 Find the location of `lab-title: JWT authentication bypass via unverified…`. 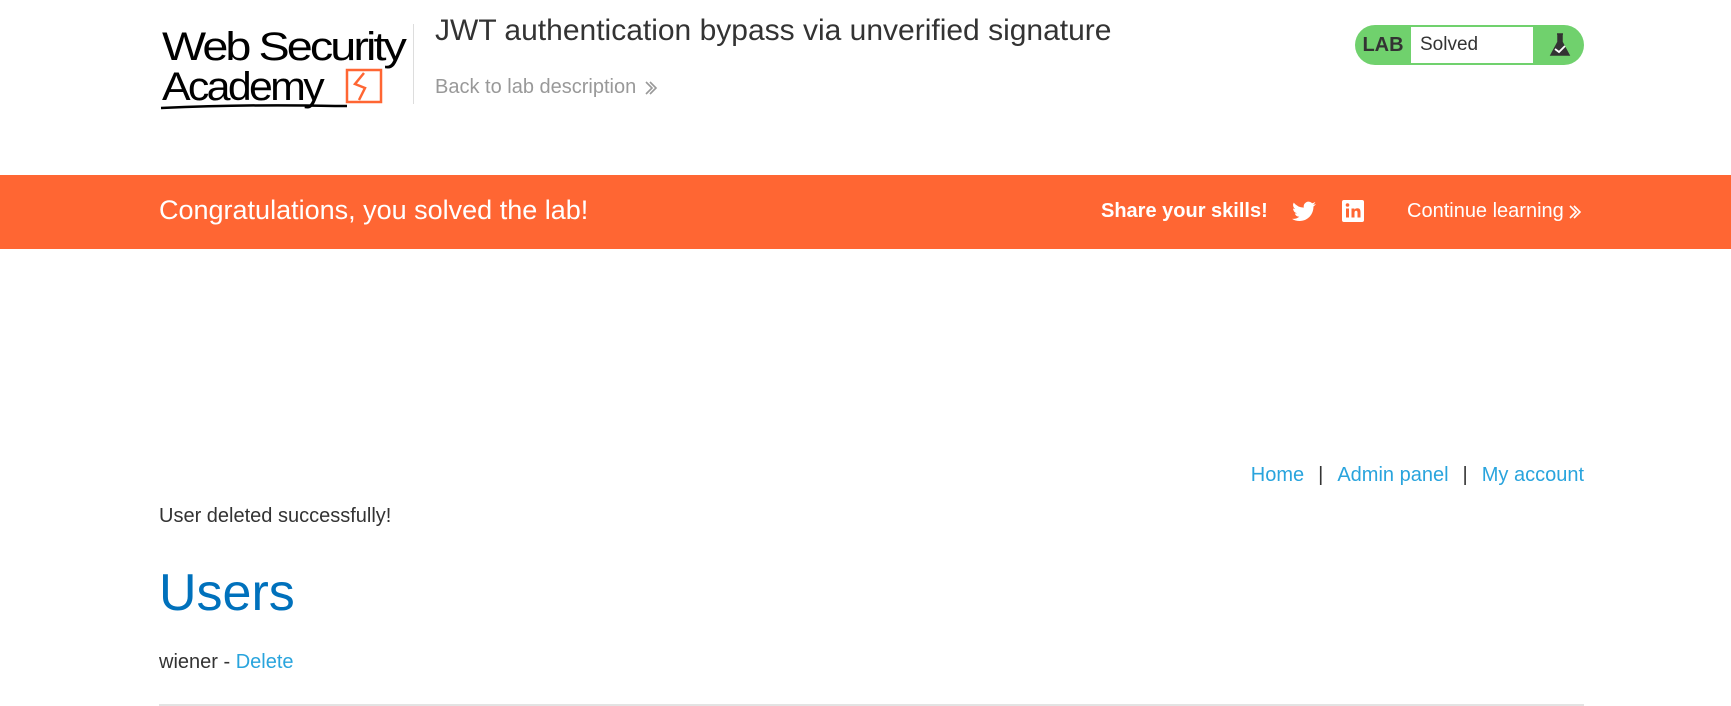

lab-title: JWT authentication bypass via unverified… is located at coordinates (773, 30).